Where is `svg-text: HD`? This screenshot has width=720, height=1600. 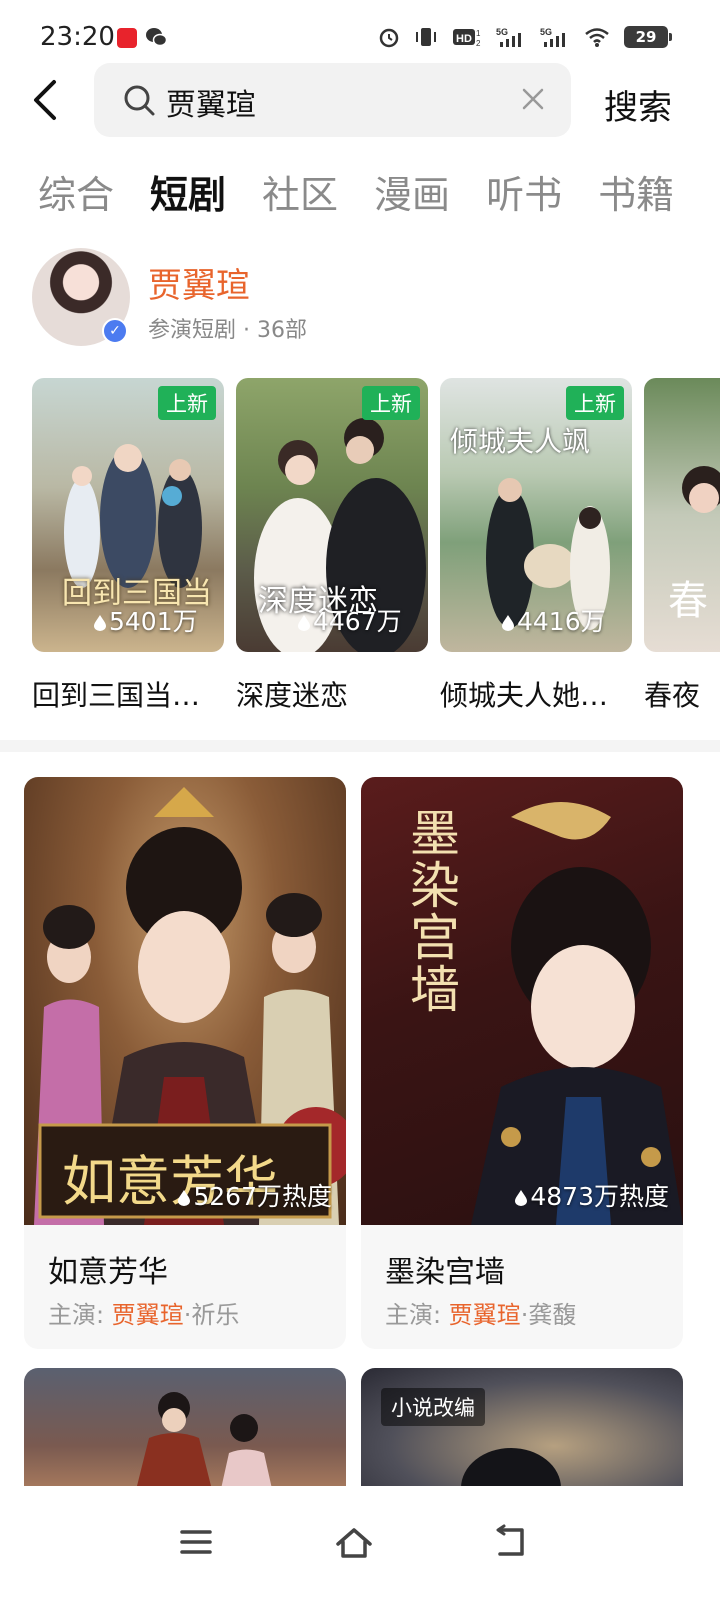
svg-text: HD is located at coordinates (464, 39).